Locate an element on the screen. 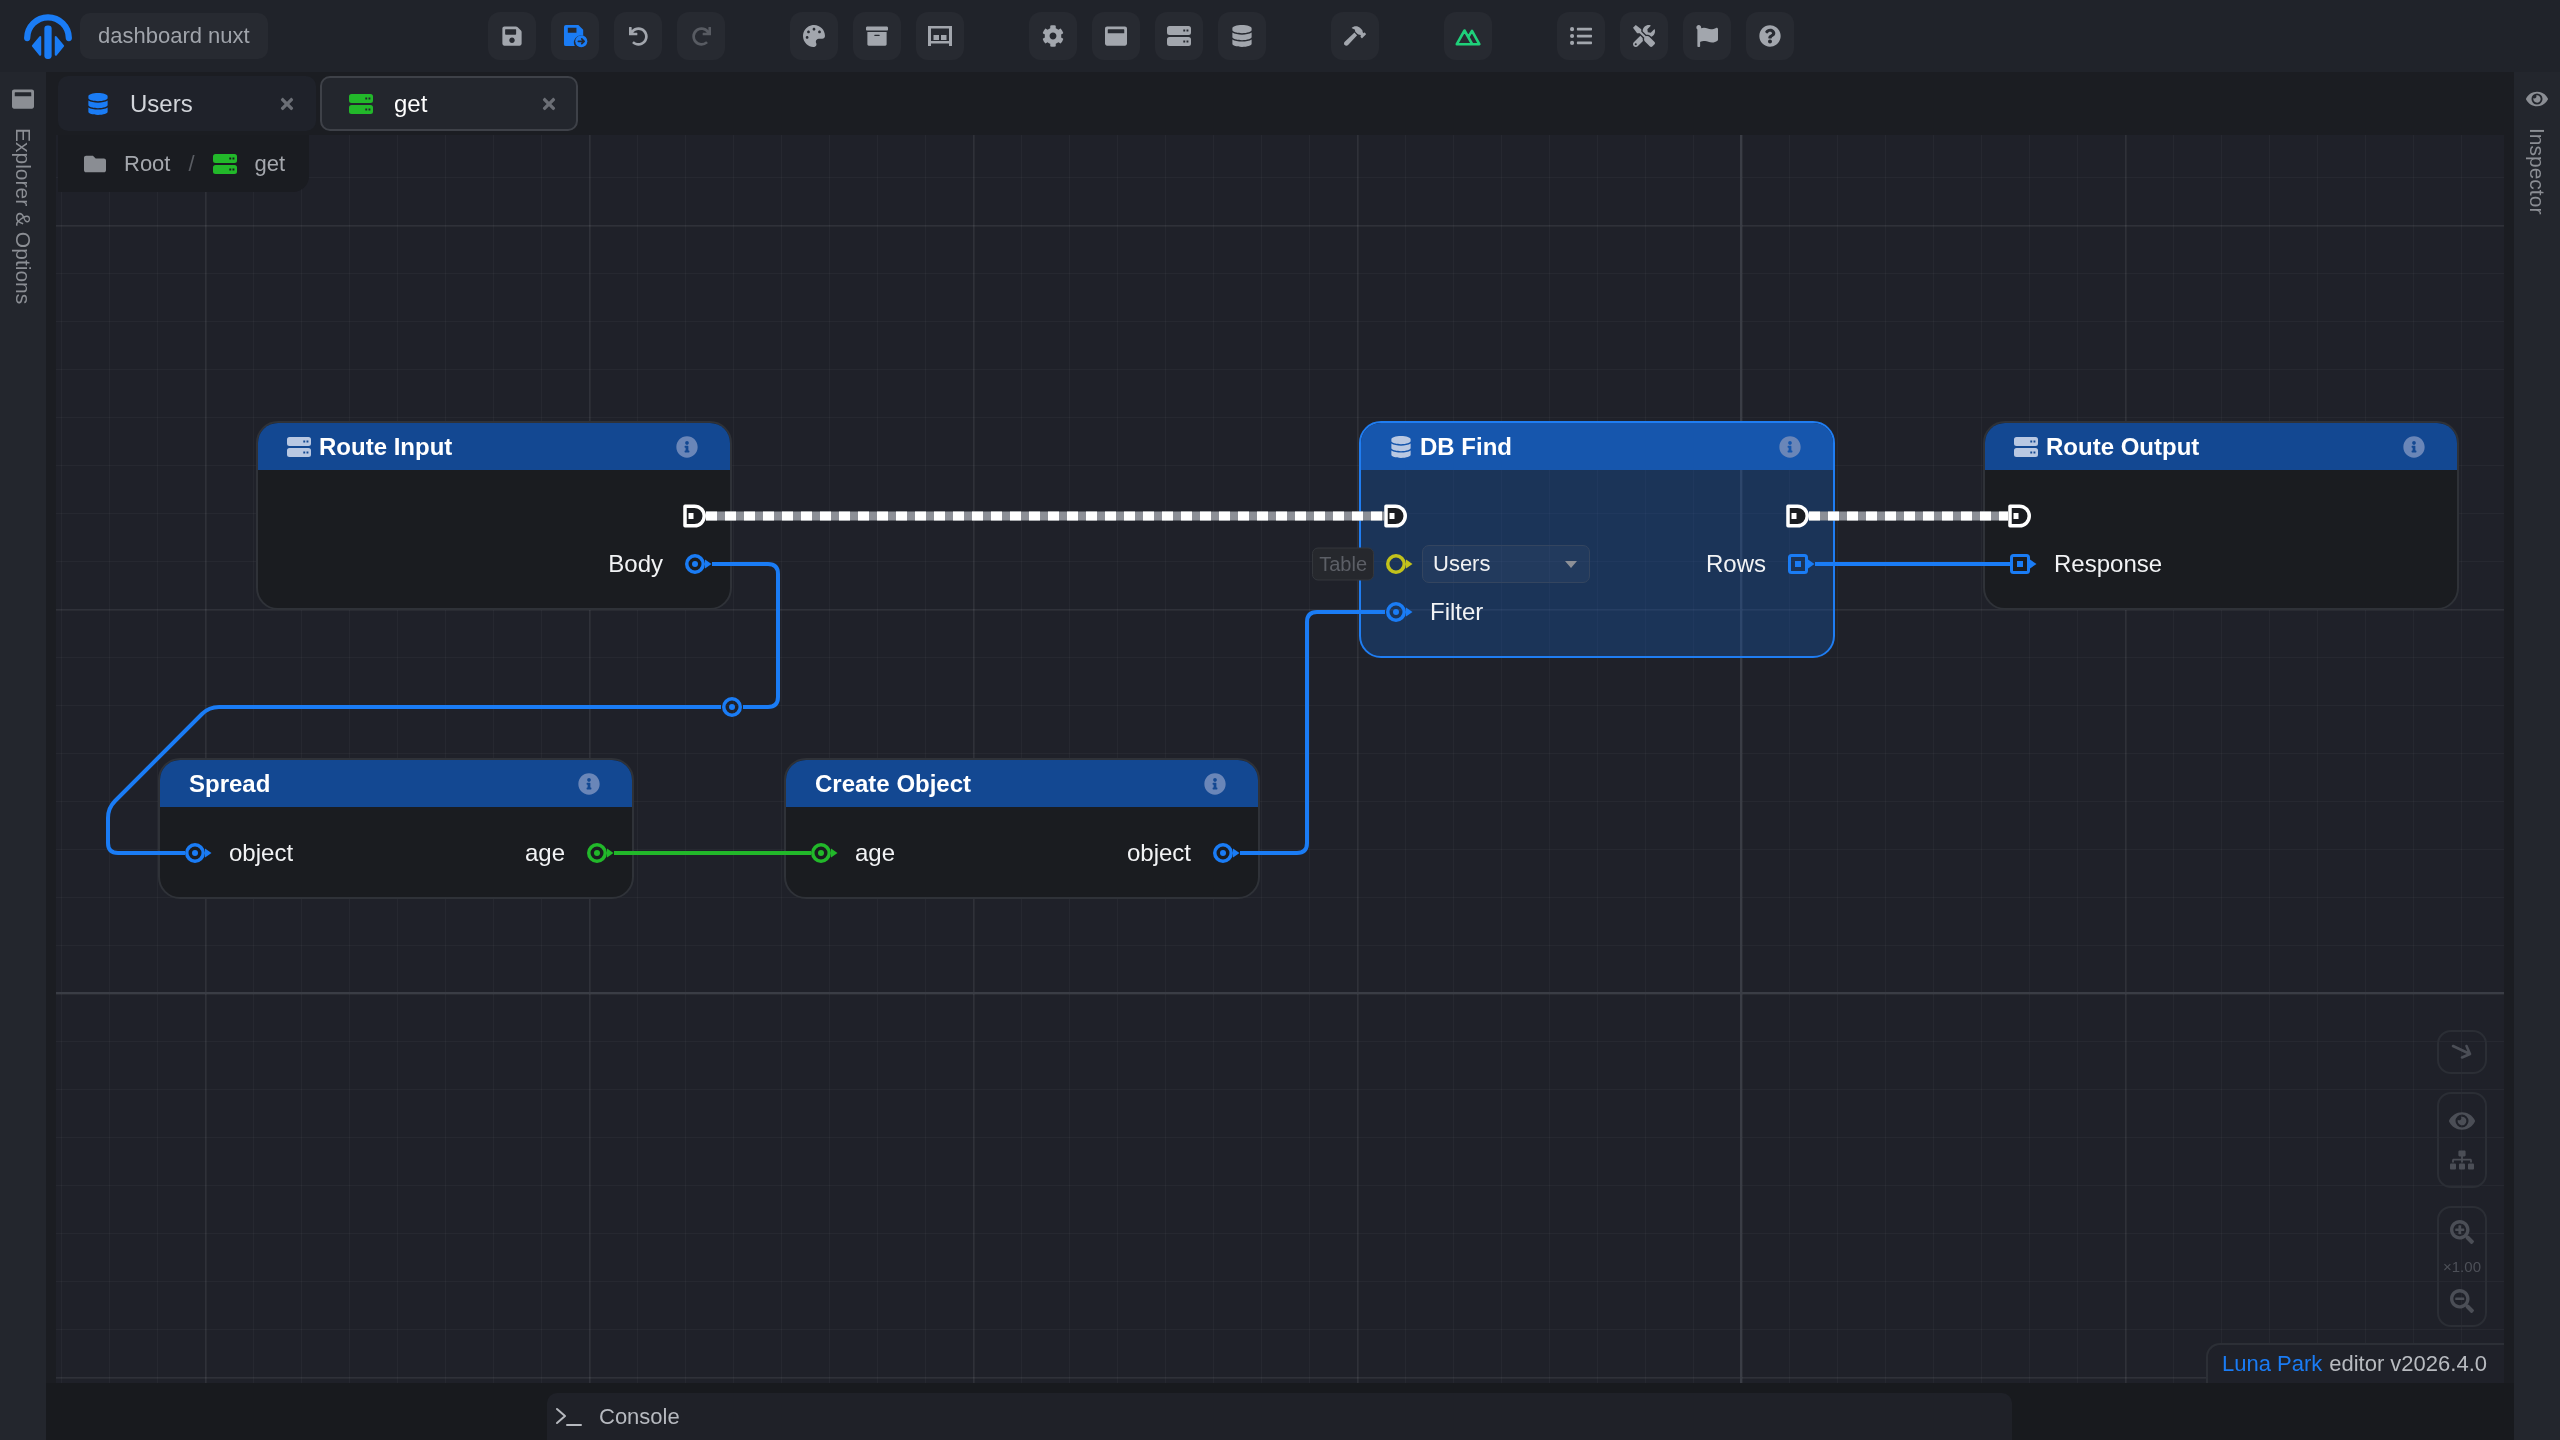 This screenshot has height=1440, width=2560. editor-tab: get is located at coordinates (449, 103).